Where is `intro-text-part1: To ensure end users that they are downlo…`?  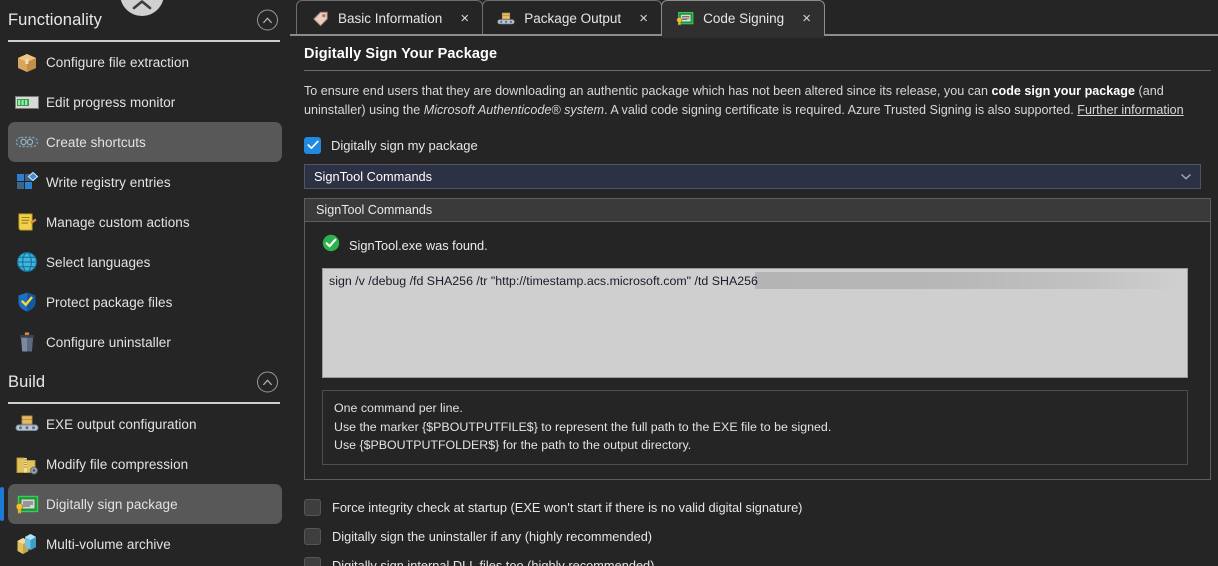
intro-text-part1: To ensure end users that they are downlo… is located at coordinates (648, 91).